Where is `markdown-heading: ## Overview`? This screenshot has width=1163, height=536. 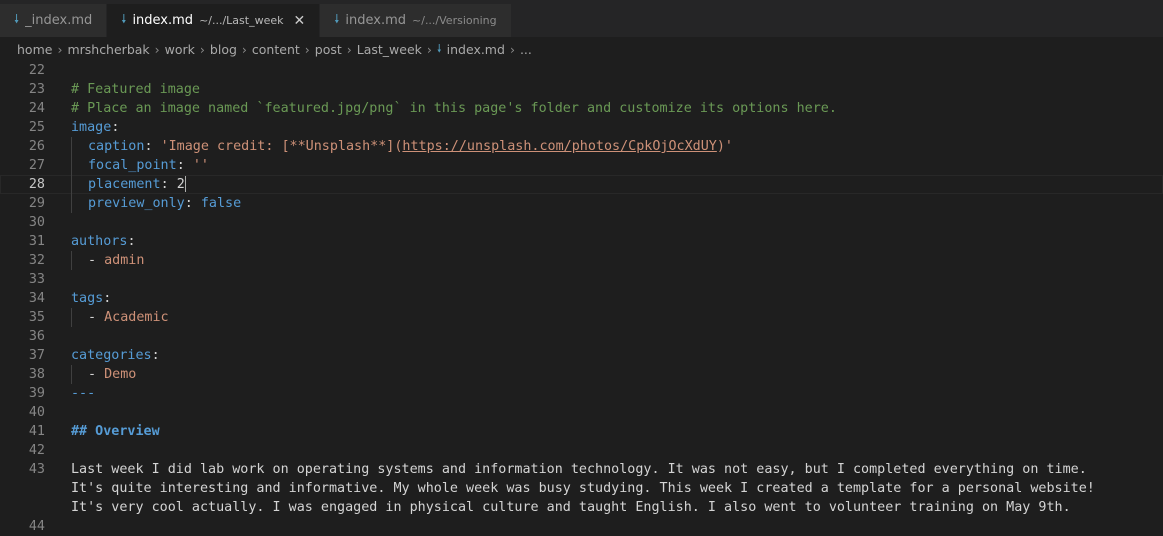 markdown-heading: ## Overview is located at coordinates (115, 431).